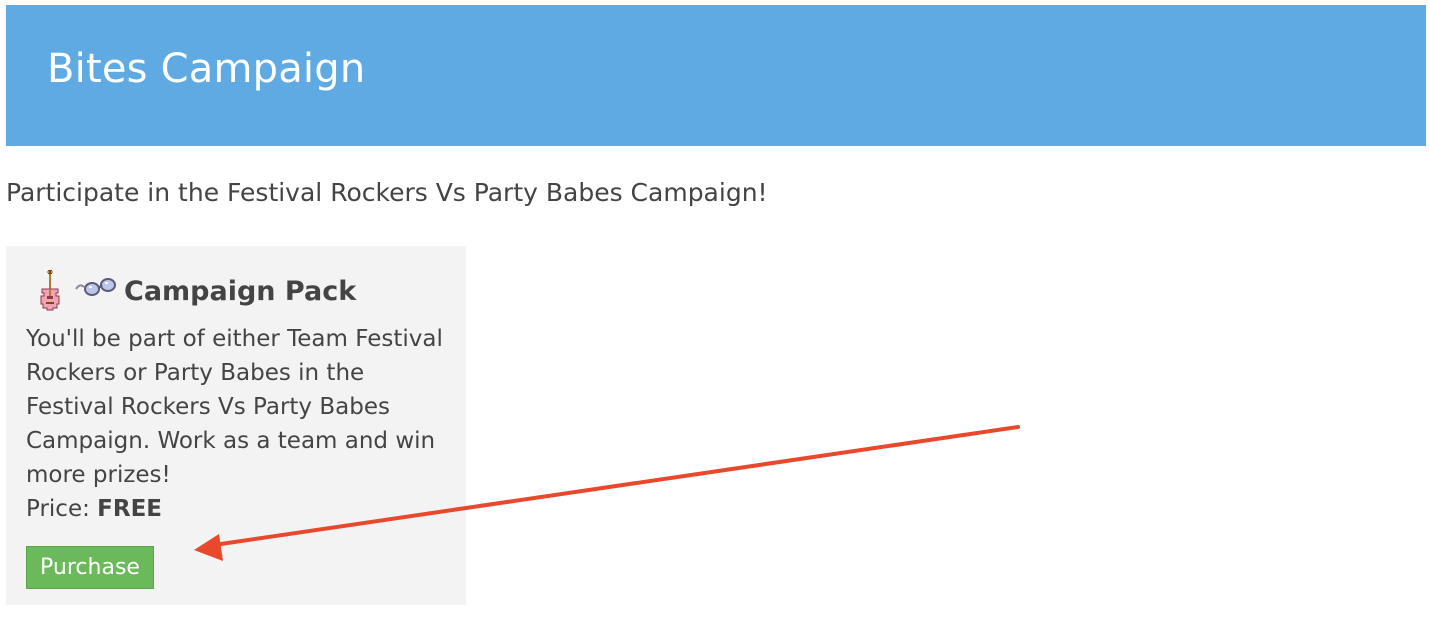 This screenshot has width=1430, height=618. I want to click on guitar-icon, so click(50, 290).